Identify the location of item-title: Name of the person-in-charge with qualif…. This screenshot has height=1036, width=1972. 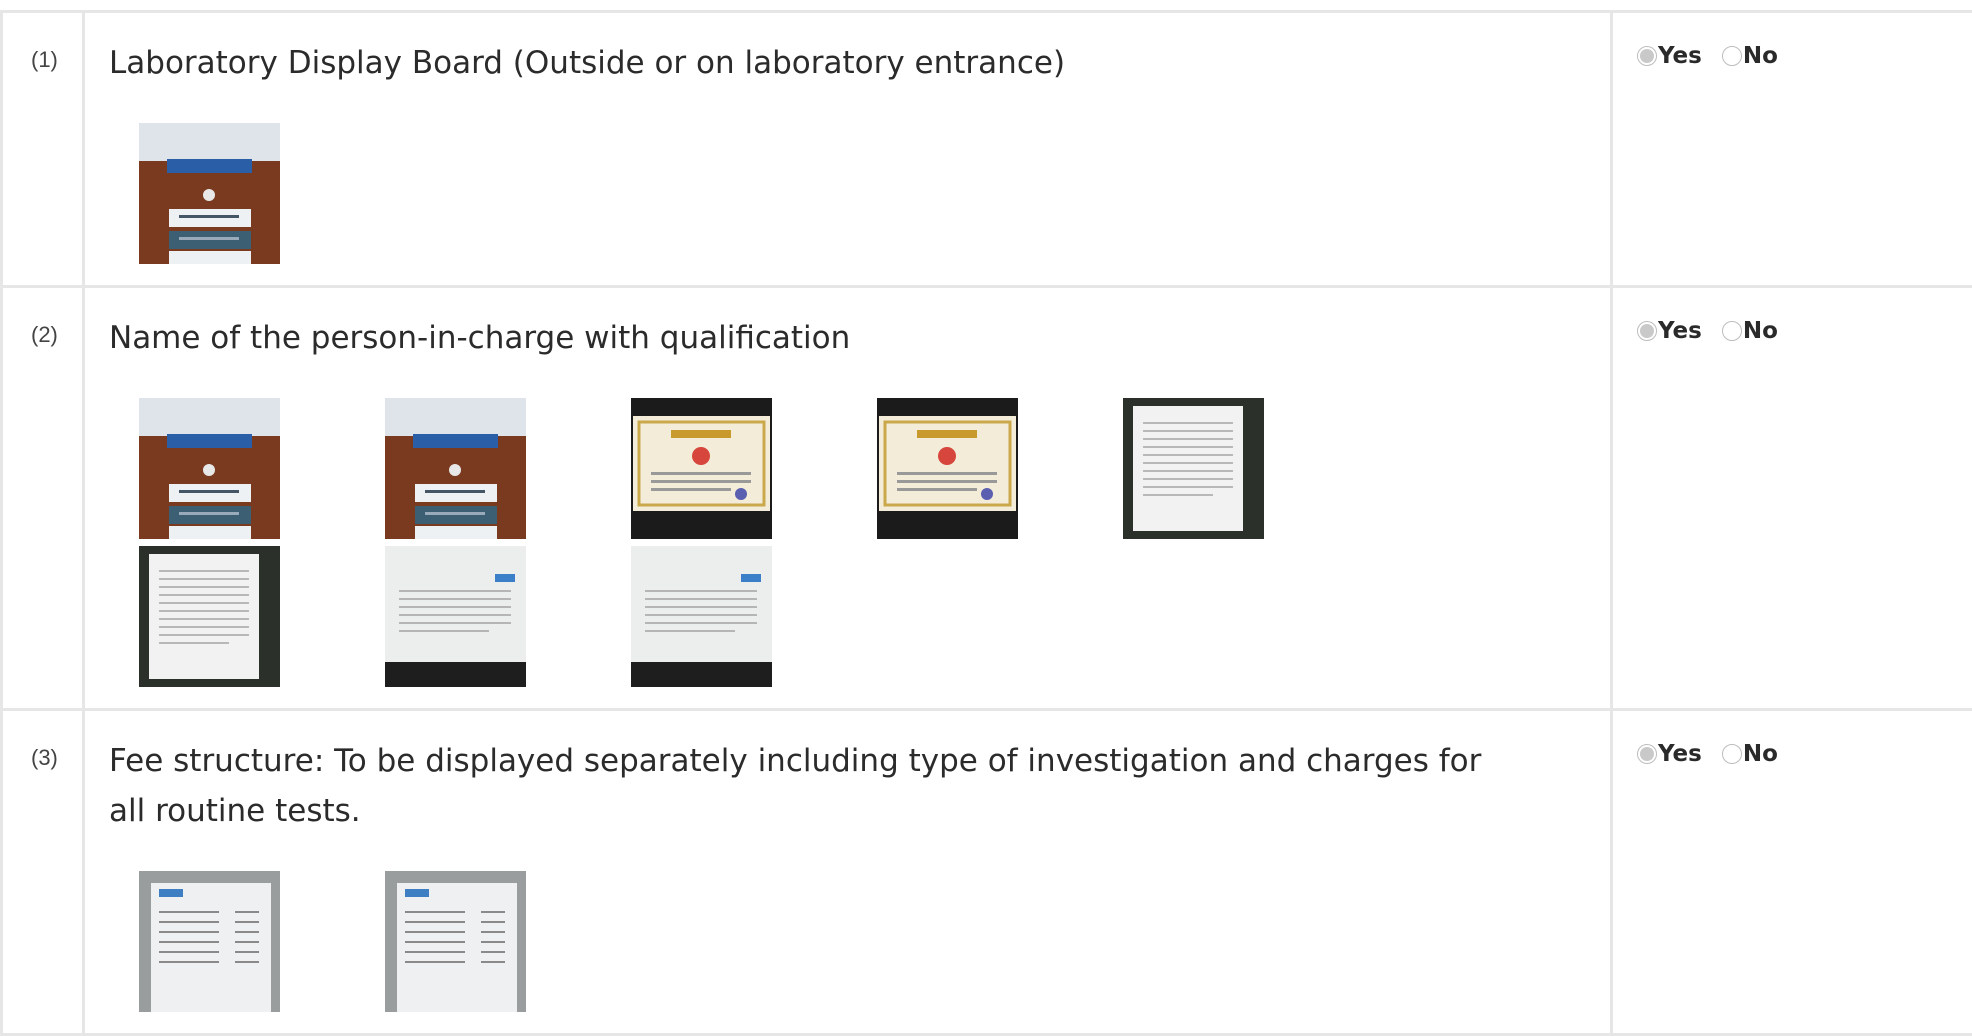
(847, 325).